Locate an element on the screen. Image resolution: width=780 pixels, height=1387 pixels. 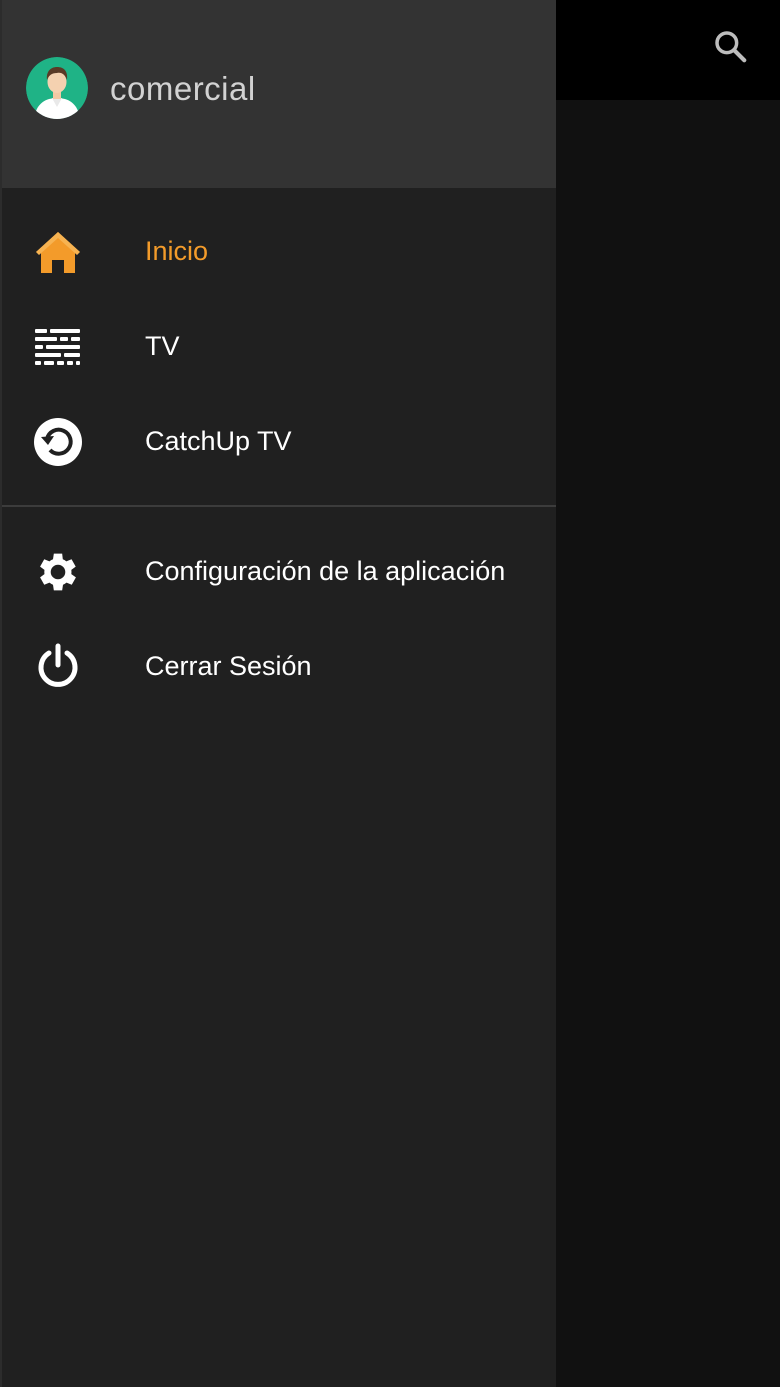
drawer-header: comercial is located at coordinates (279, 94).